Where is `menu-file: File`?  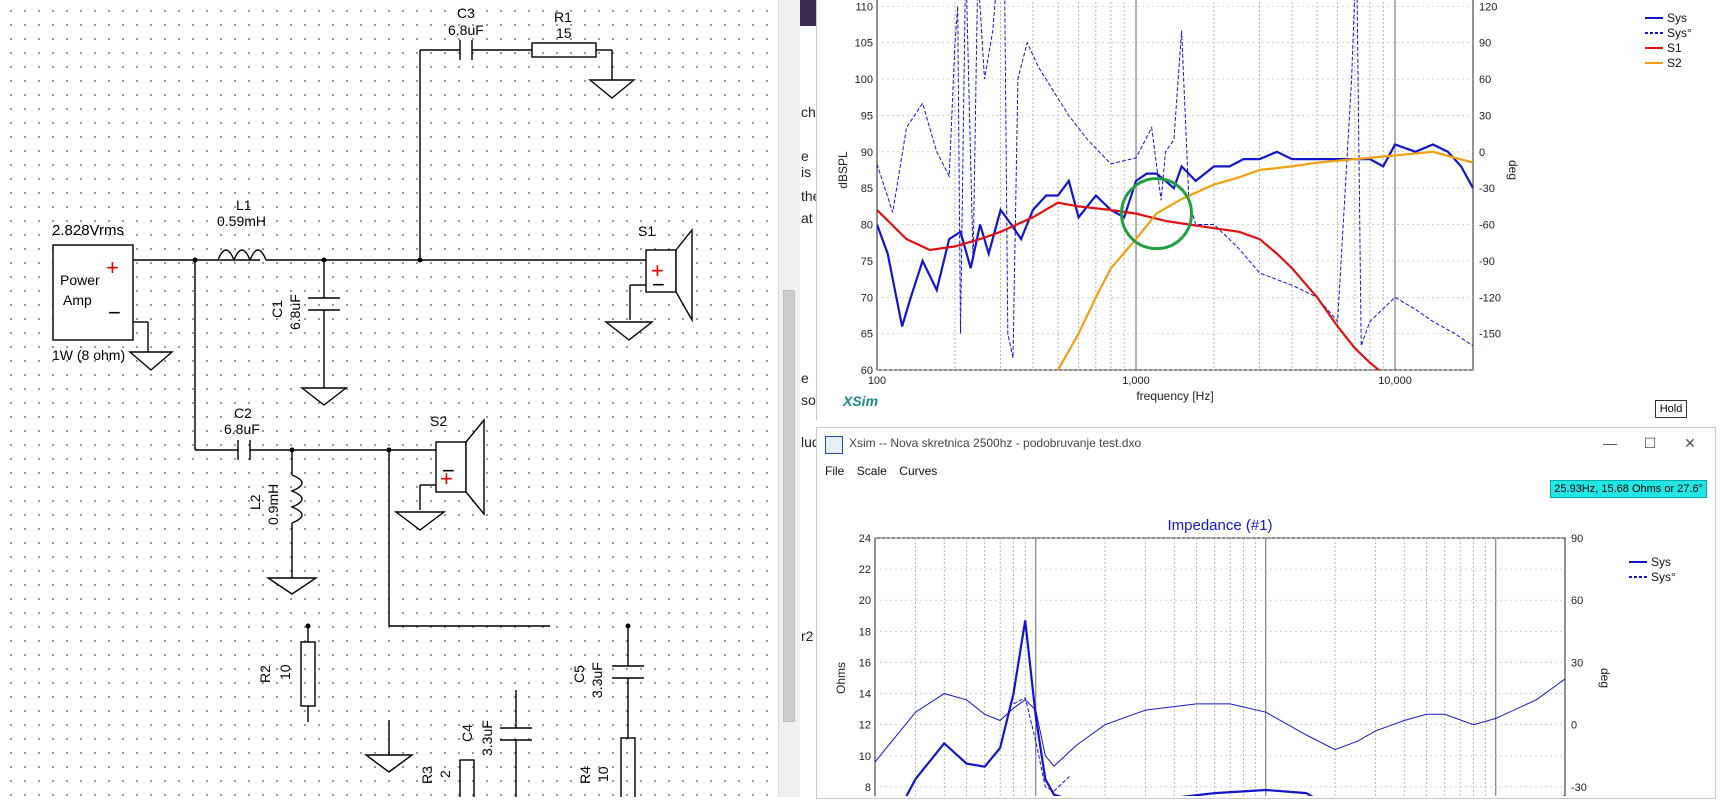
menu-file: File is located at coordinates (834, 471).